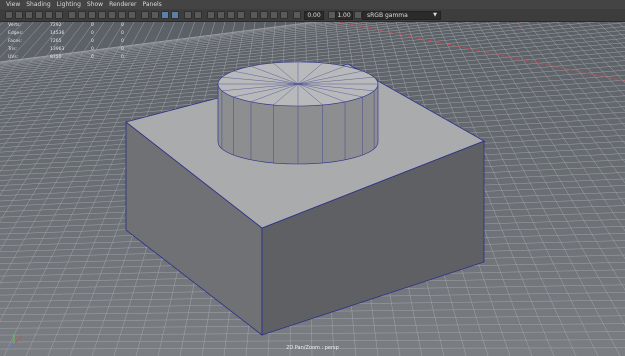 The height and width of the screenshot is (356, 625). I want to click on use-all-lights-icon, so click(188, 15).